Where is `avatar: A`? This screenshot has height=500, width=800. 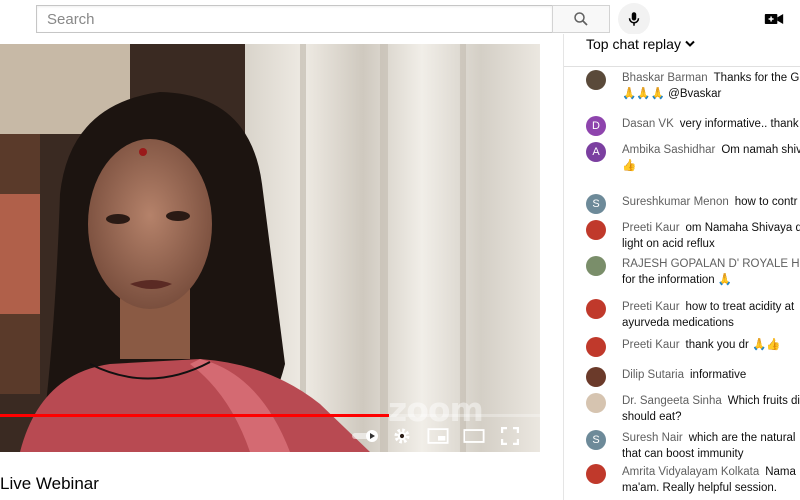 avatar: A is located at coordinates (596, 152).